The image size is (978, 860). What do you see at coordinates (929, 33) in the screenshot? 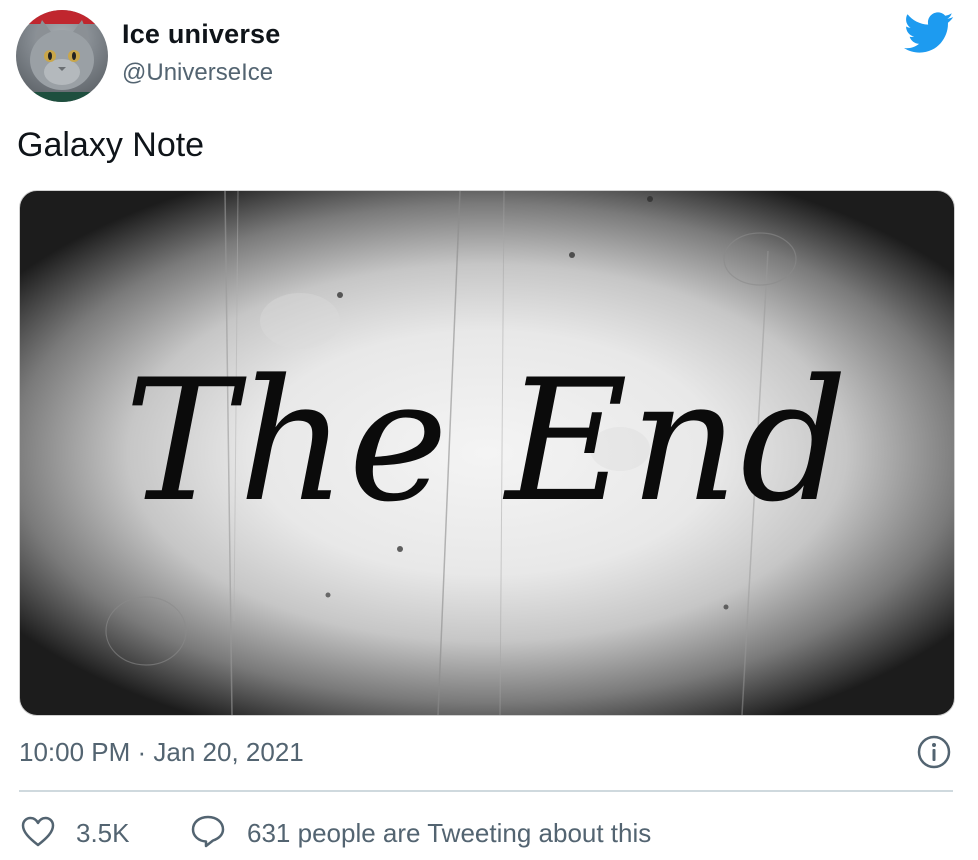
I see `twitter-bird-icon` at bounding box center [929, 33].